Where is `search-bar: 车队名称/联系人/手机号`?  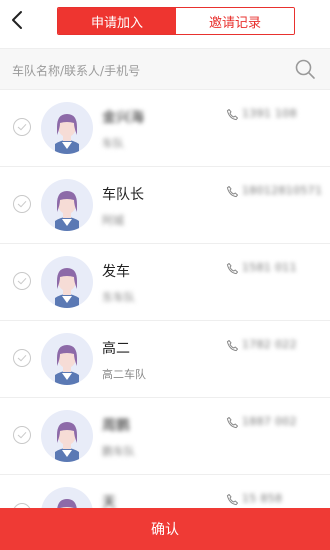
search-bar: 车队名称/联系人/手机号 is located at coordinates (165, 69).